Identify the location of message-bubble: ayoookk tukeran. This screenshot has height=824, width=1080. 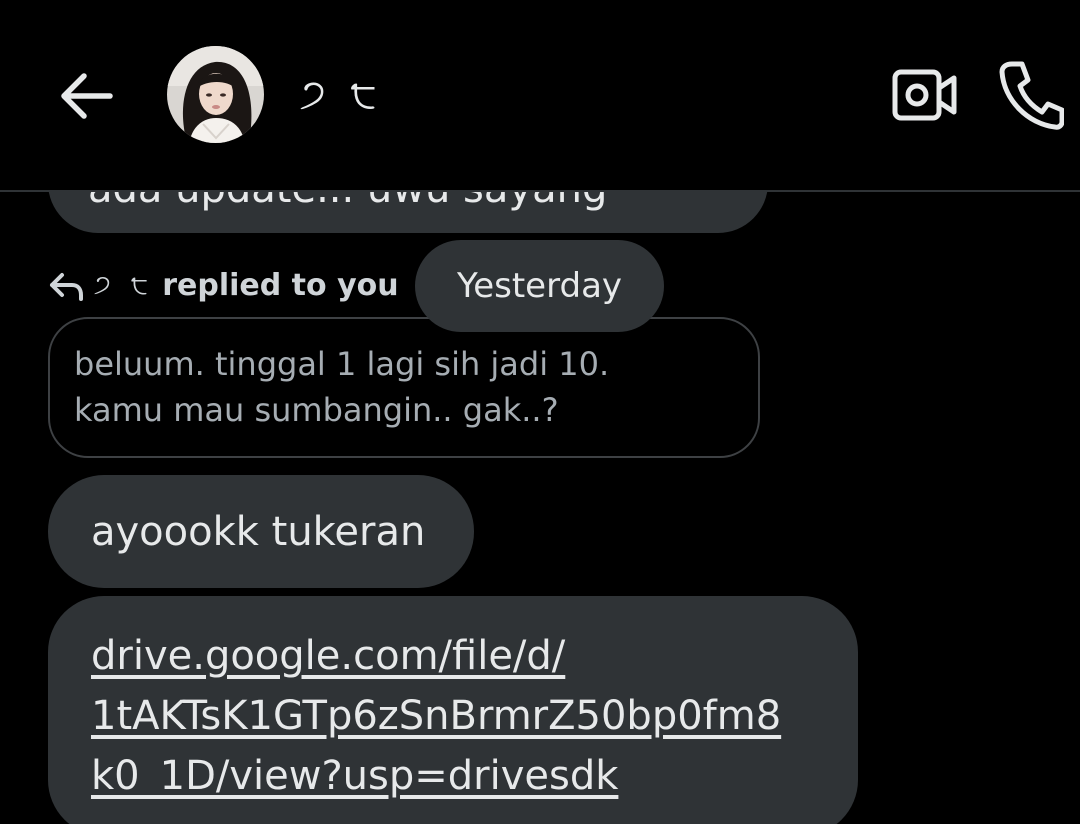
(261, 531).